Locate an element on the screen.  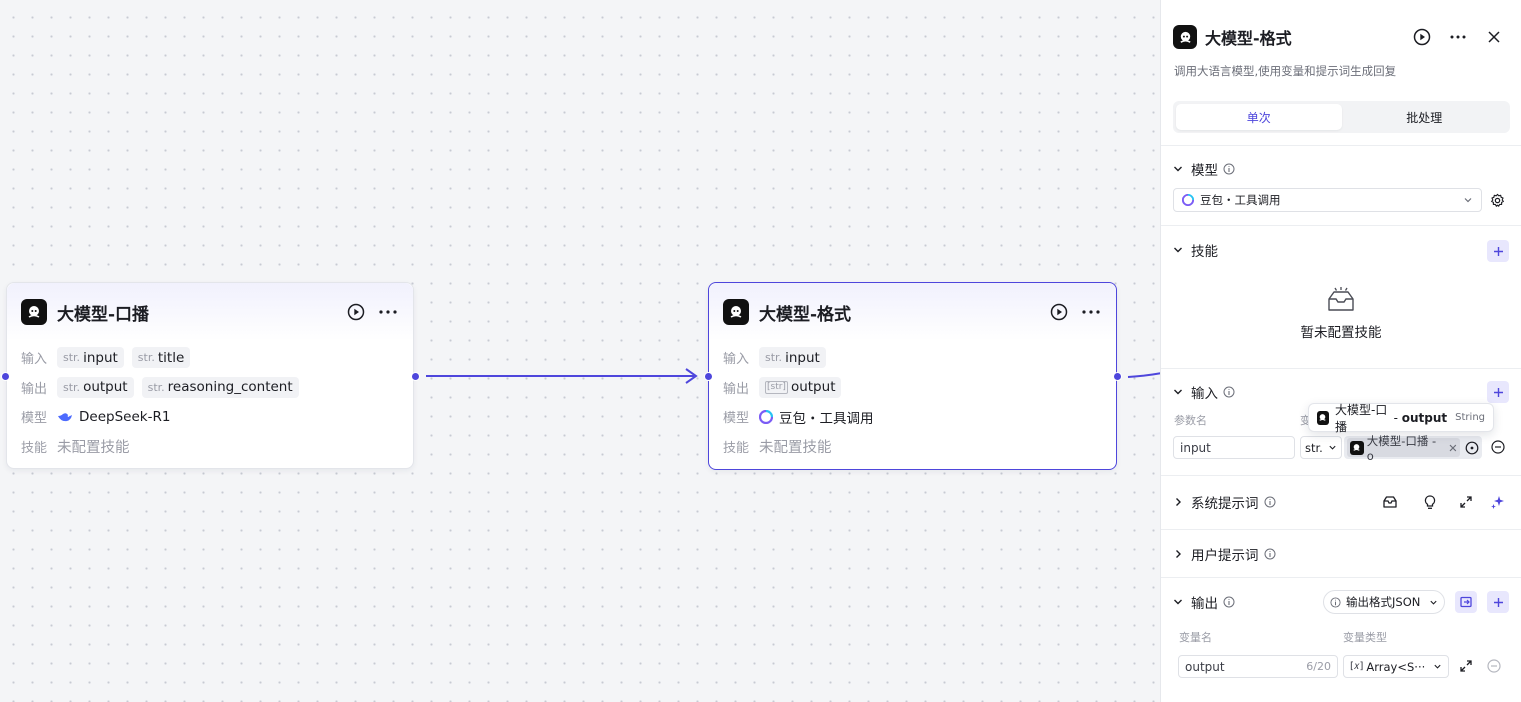
output-var-name-value: output is located at coordinates (1205, 666).